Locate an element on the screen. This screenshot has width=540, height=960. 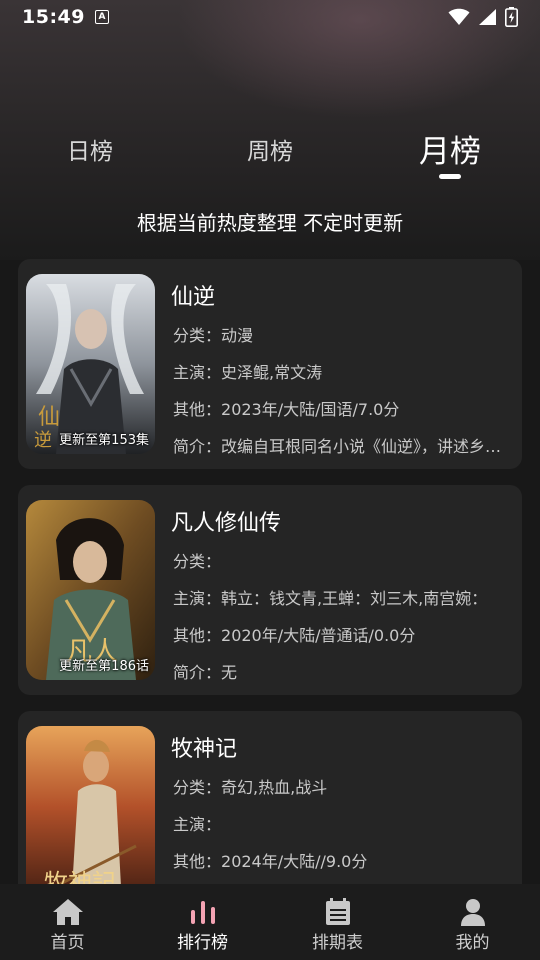
poster-art: 凡人 is located at coordinates (90, 590).